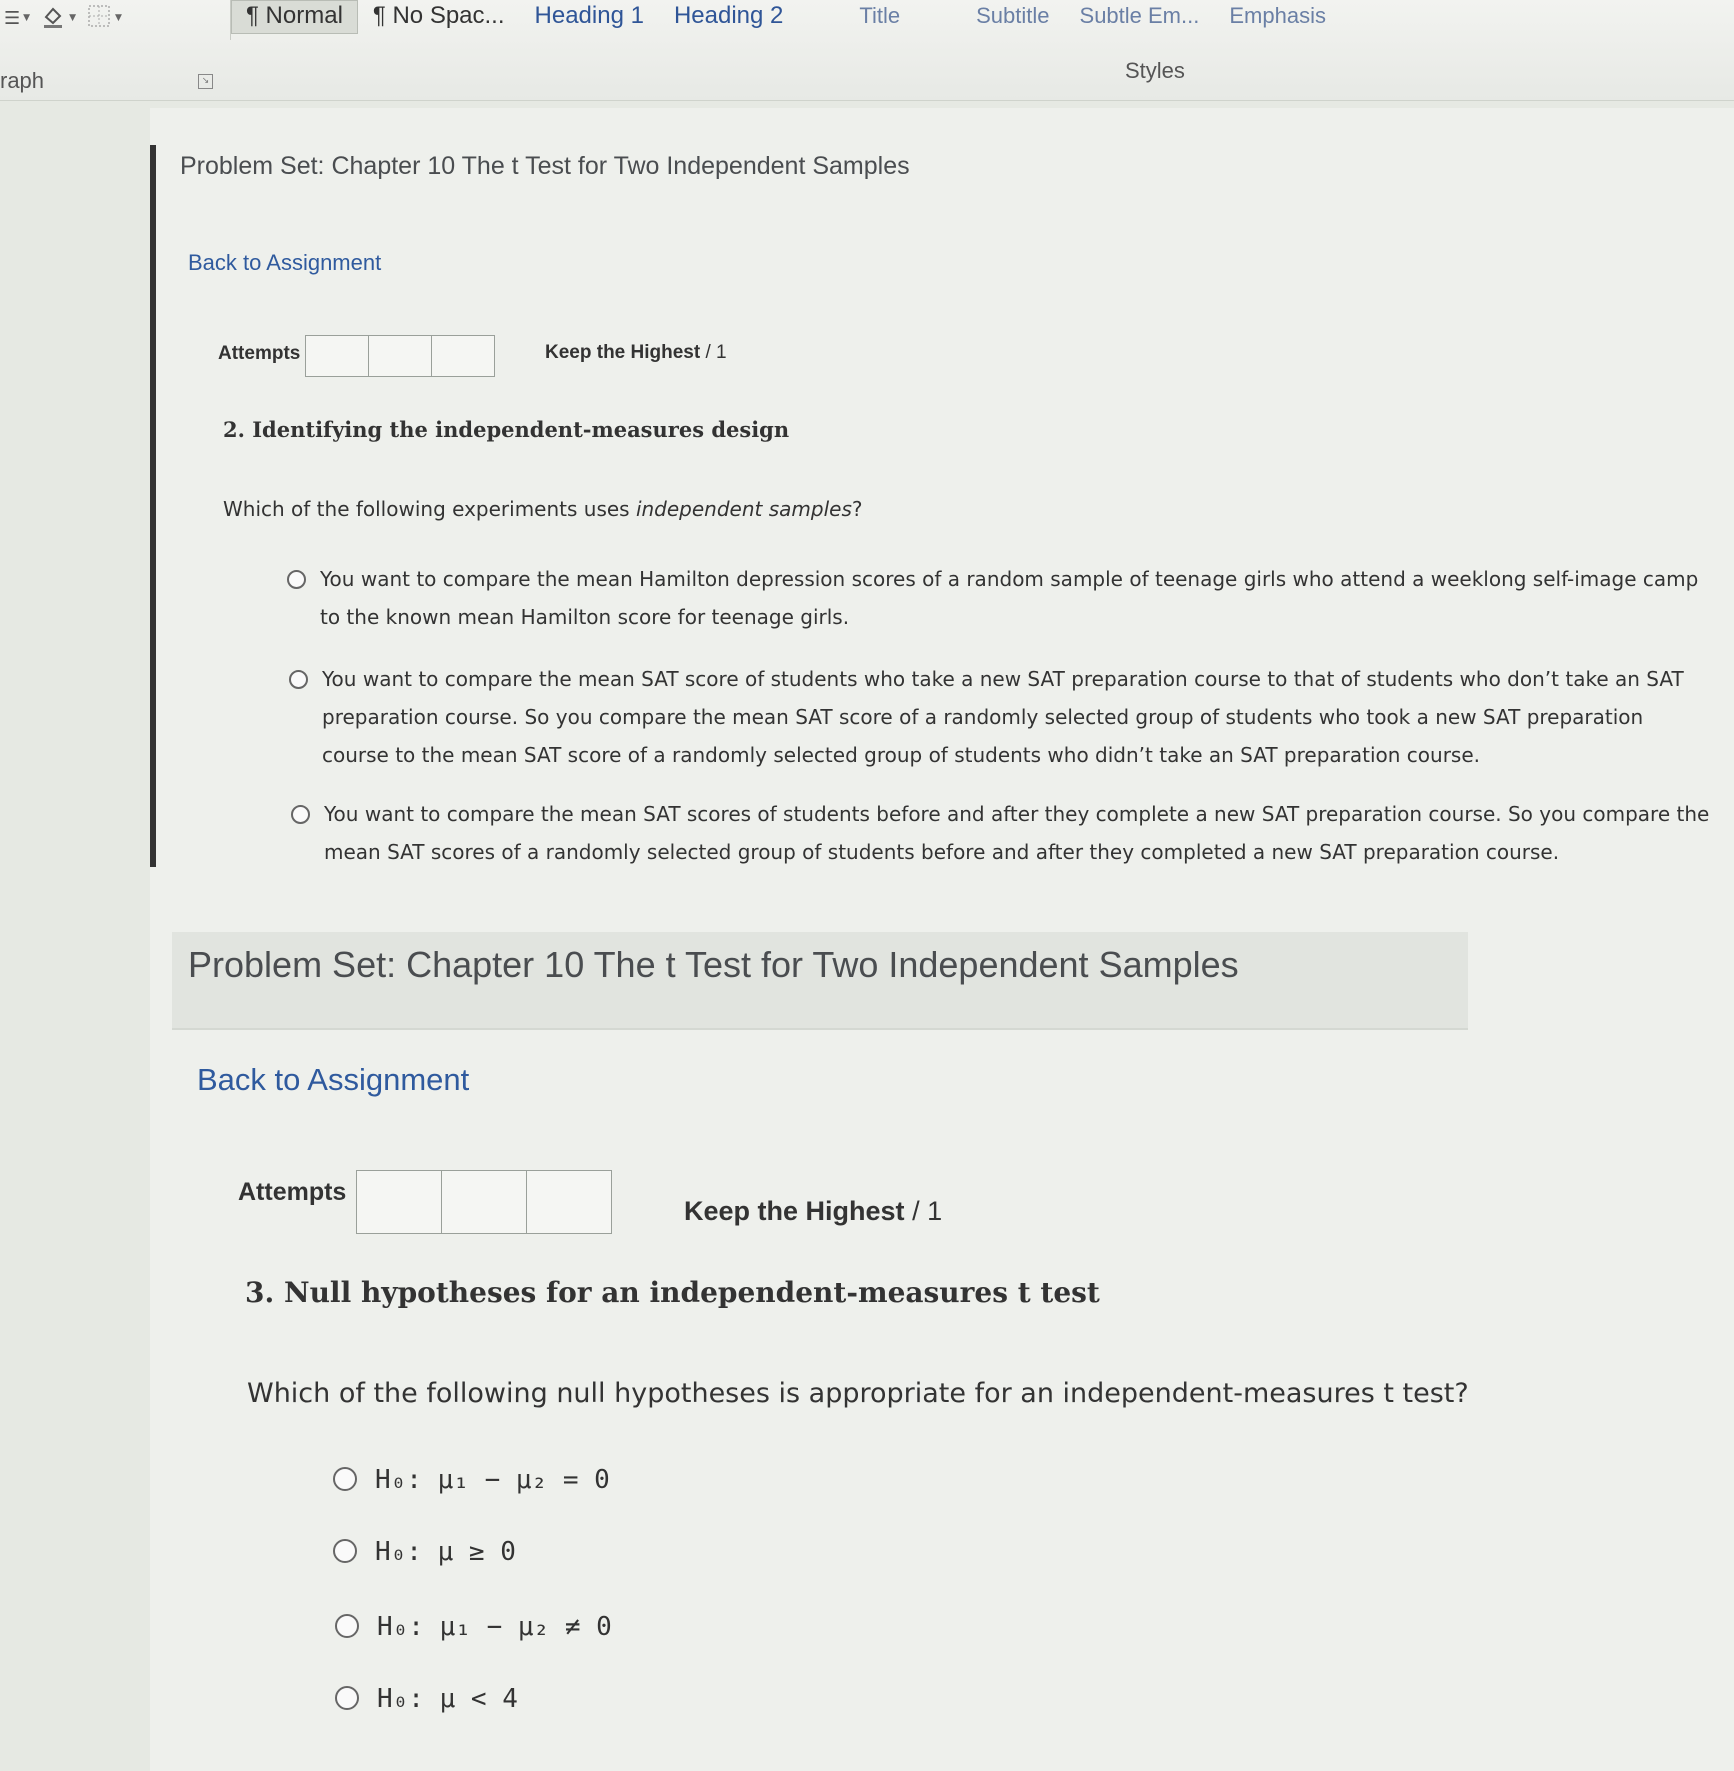 The height and width of the screenshot is (1771, 1734). Describe the element at coordinates (22, 80) in the screenshot. I see `paragraph-group-label: raph` at that location.